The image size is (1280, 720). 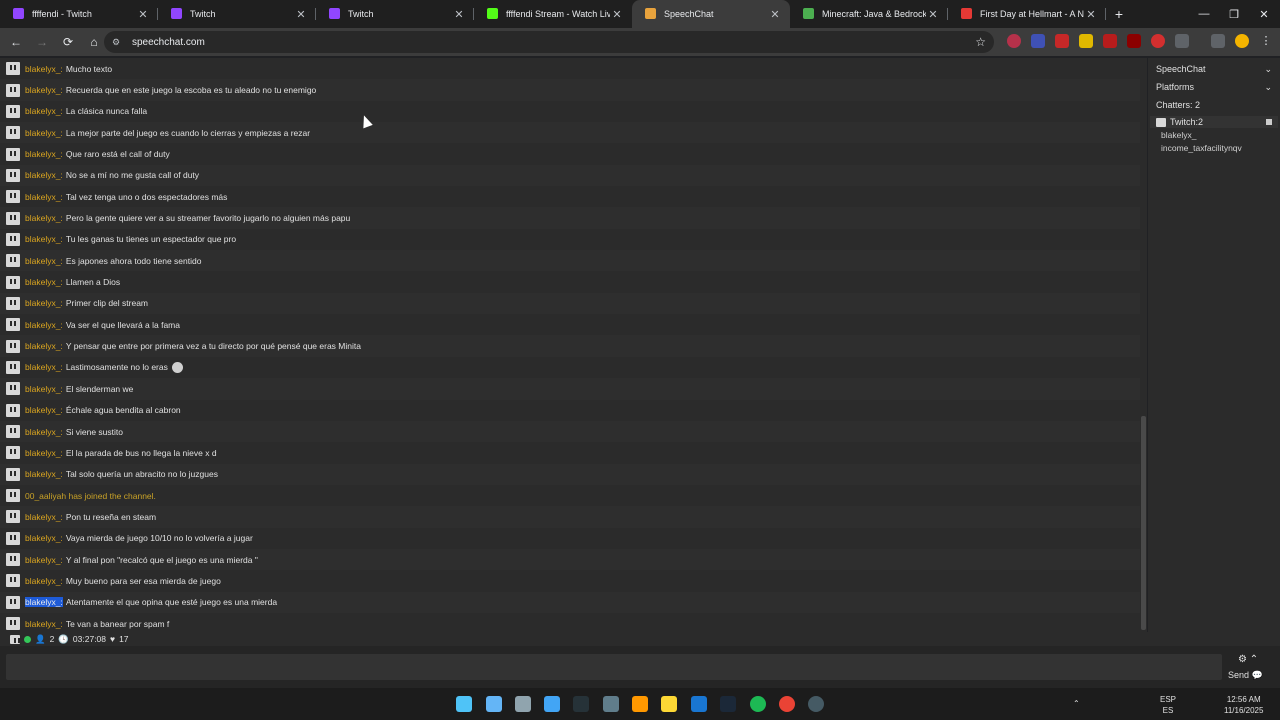 What do you see at coordinates (464, 704) in the screenshot?
I see `windows-start-icon` at bounding box center [464, 704].